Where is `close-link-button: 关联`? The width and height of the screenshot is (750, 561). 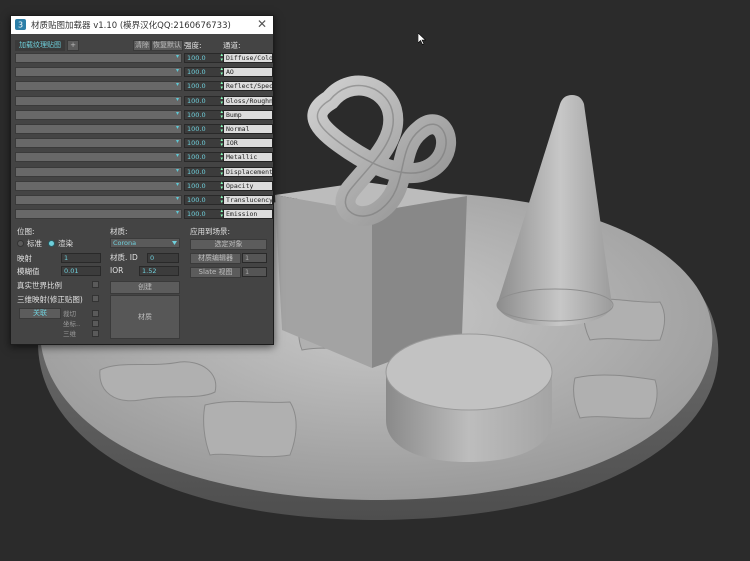
close-link-button: 关联 is located at coordinates (40, 313).